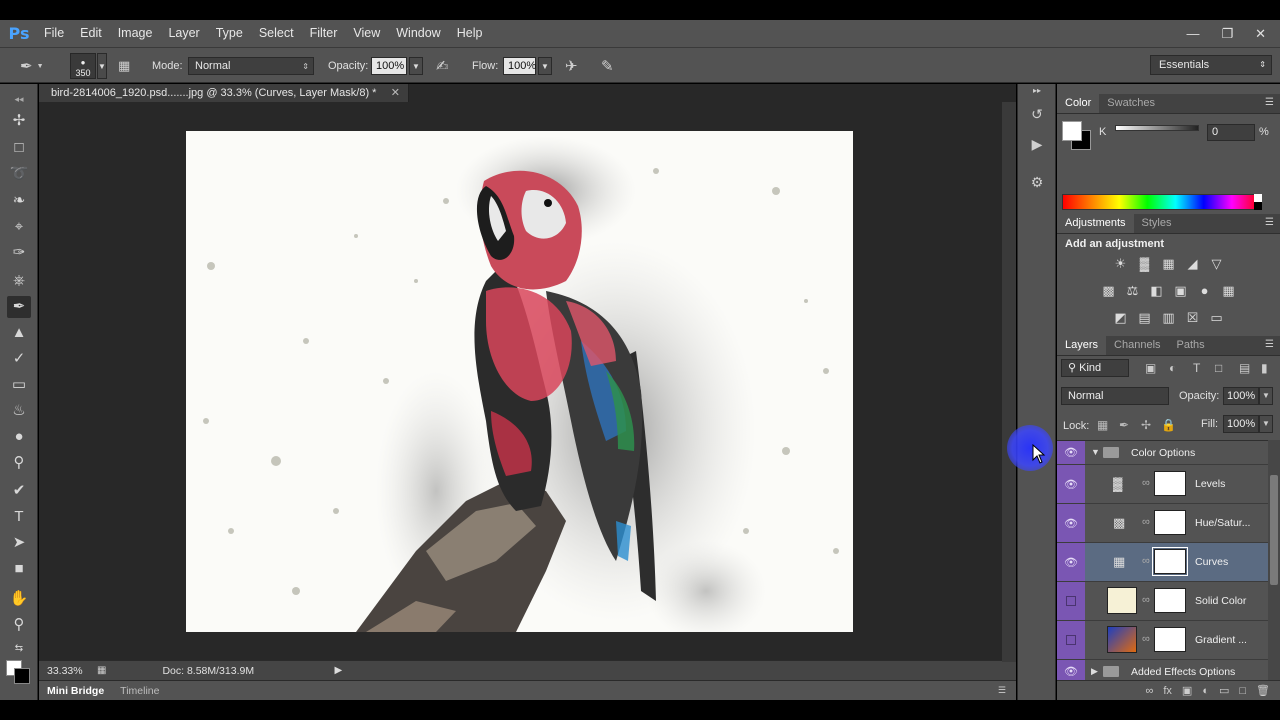 The width and height of the screenshot is (1280, 720). Describe the element at coordinates (19, 174) in the screenshot. I see `lasso-tool-icon: ➰` at that location.